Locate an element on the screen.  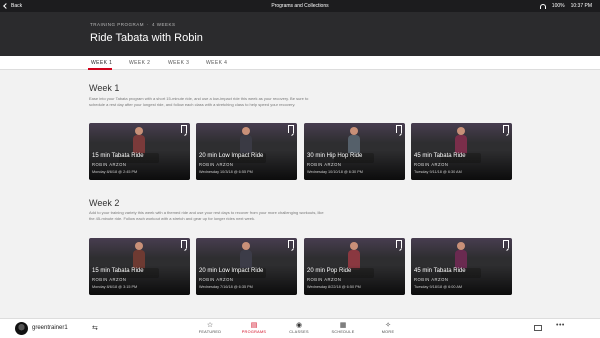
nav-programs: ▤ PROGRAMS is located at coordinates (254, 327).